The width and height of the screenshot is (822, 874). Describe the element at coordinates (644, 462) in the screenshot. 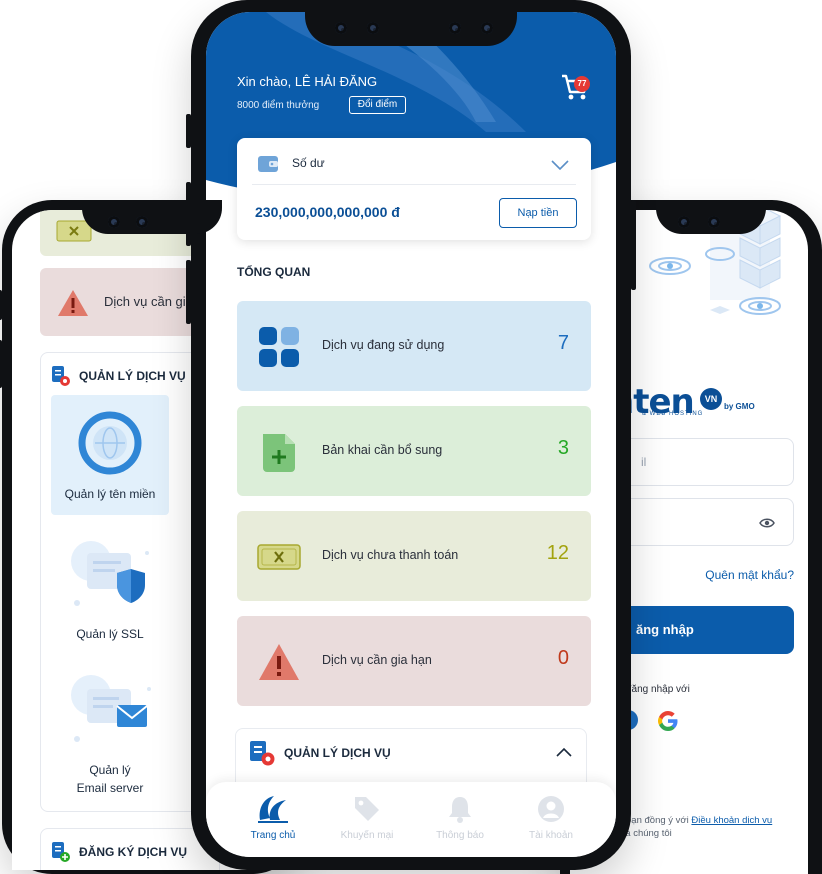

I see `email-placeholder: il` at that location.